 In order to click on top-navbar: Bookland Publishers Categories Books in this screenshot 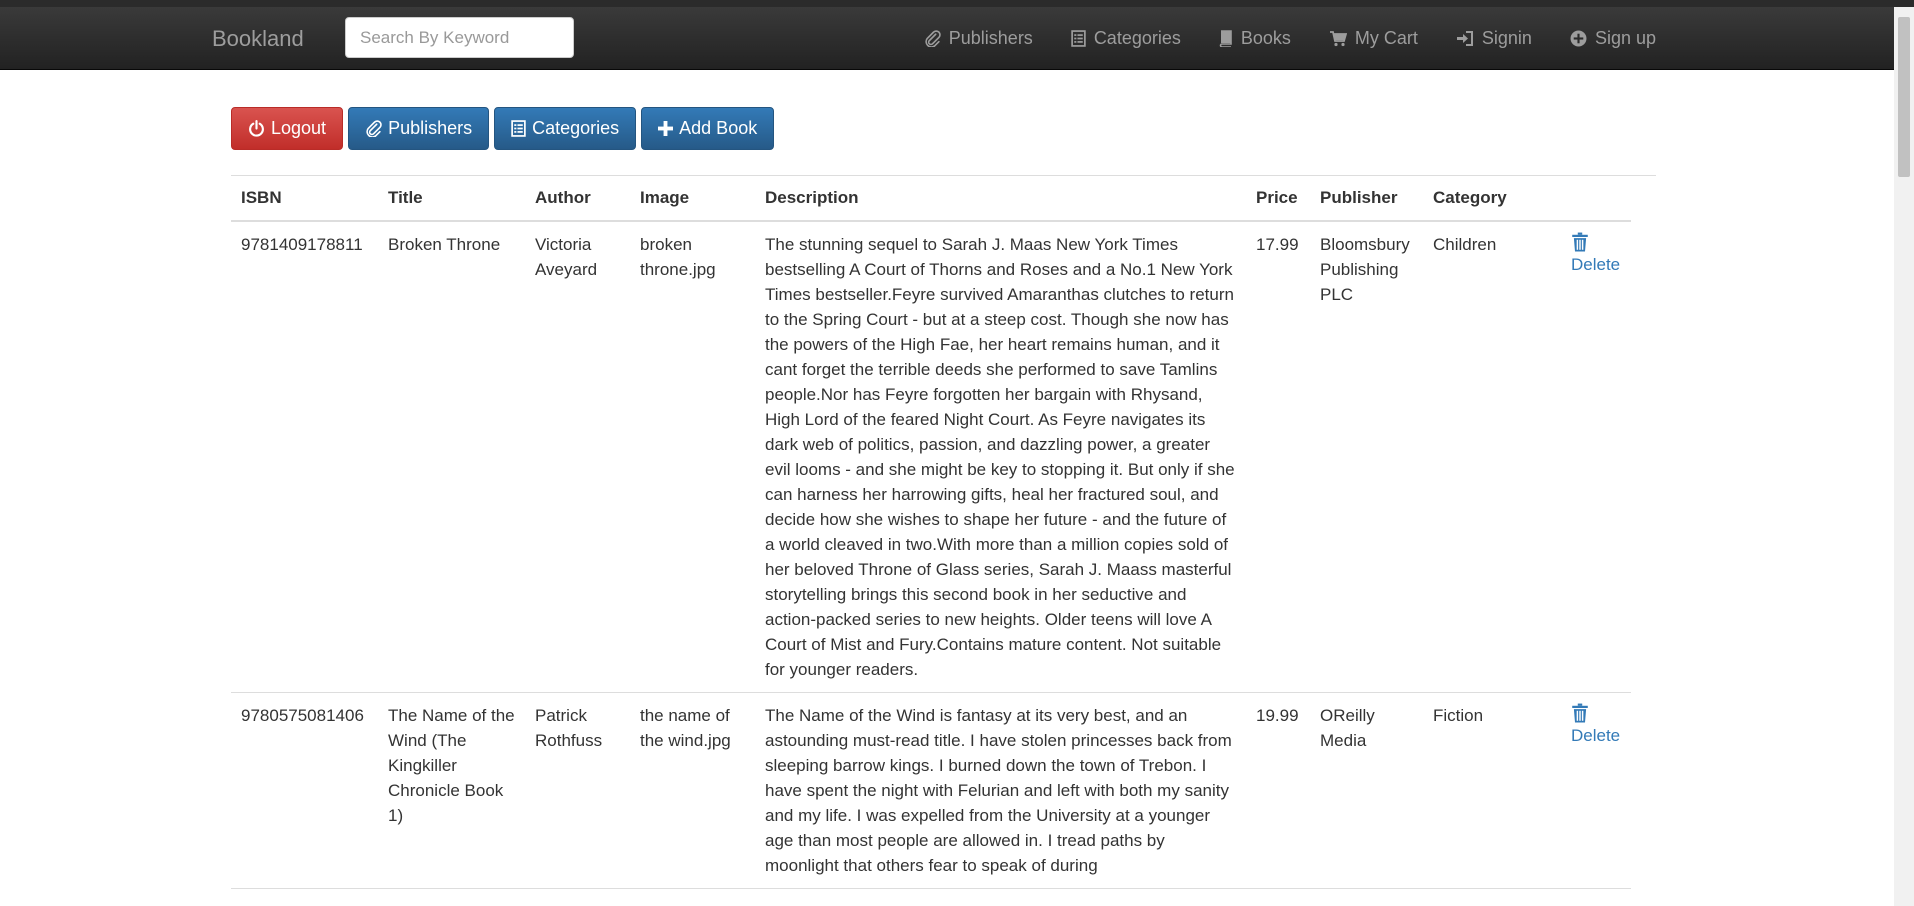, I will do `click(947, 38)`.